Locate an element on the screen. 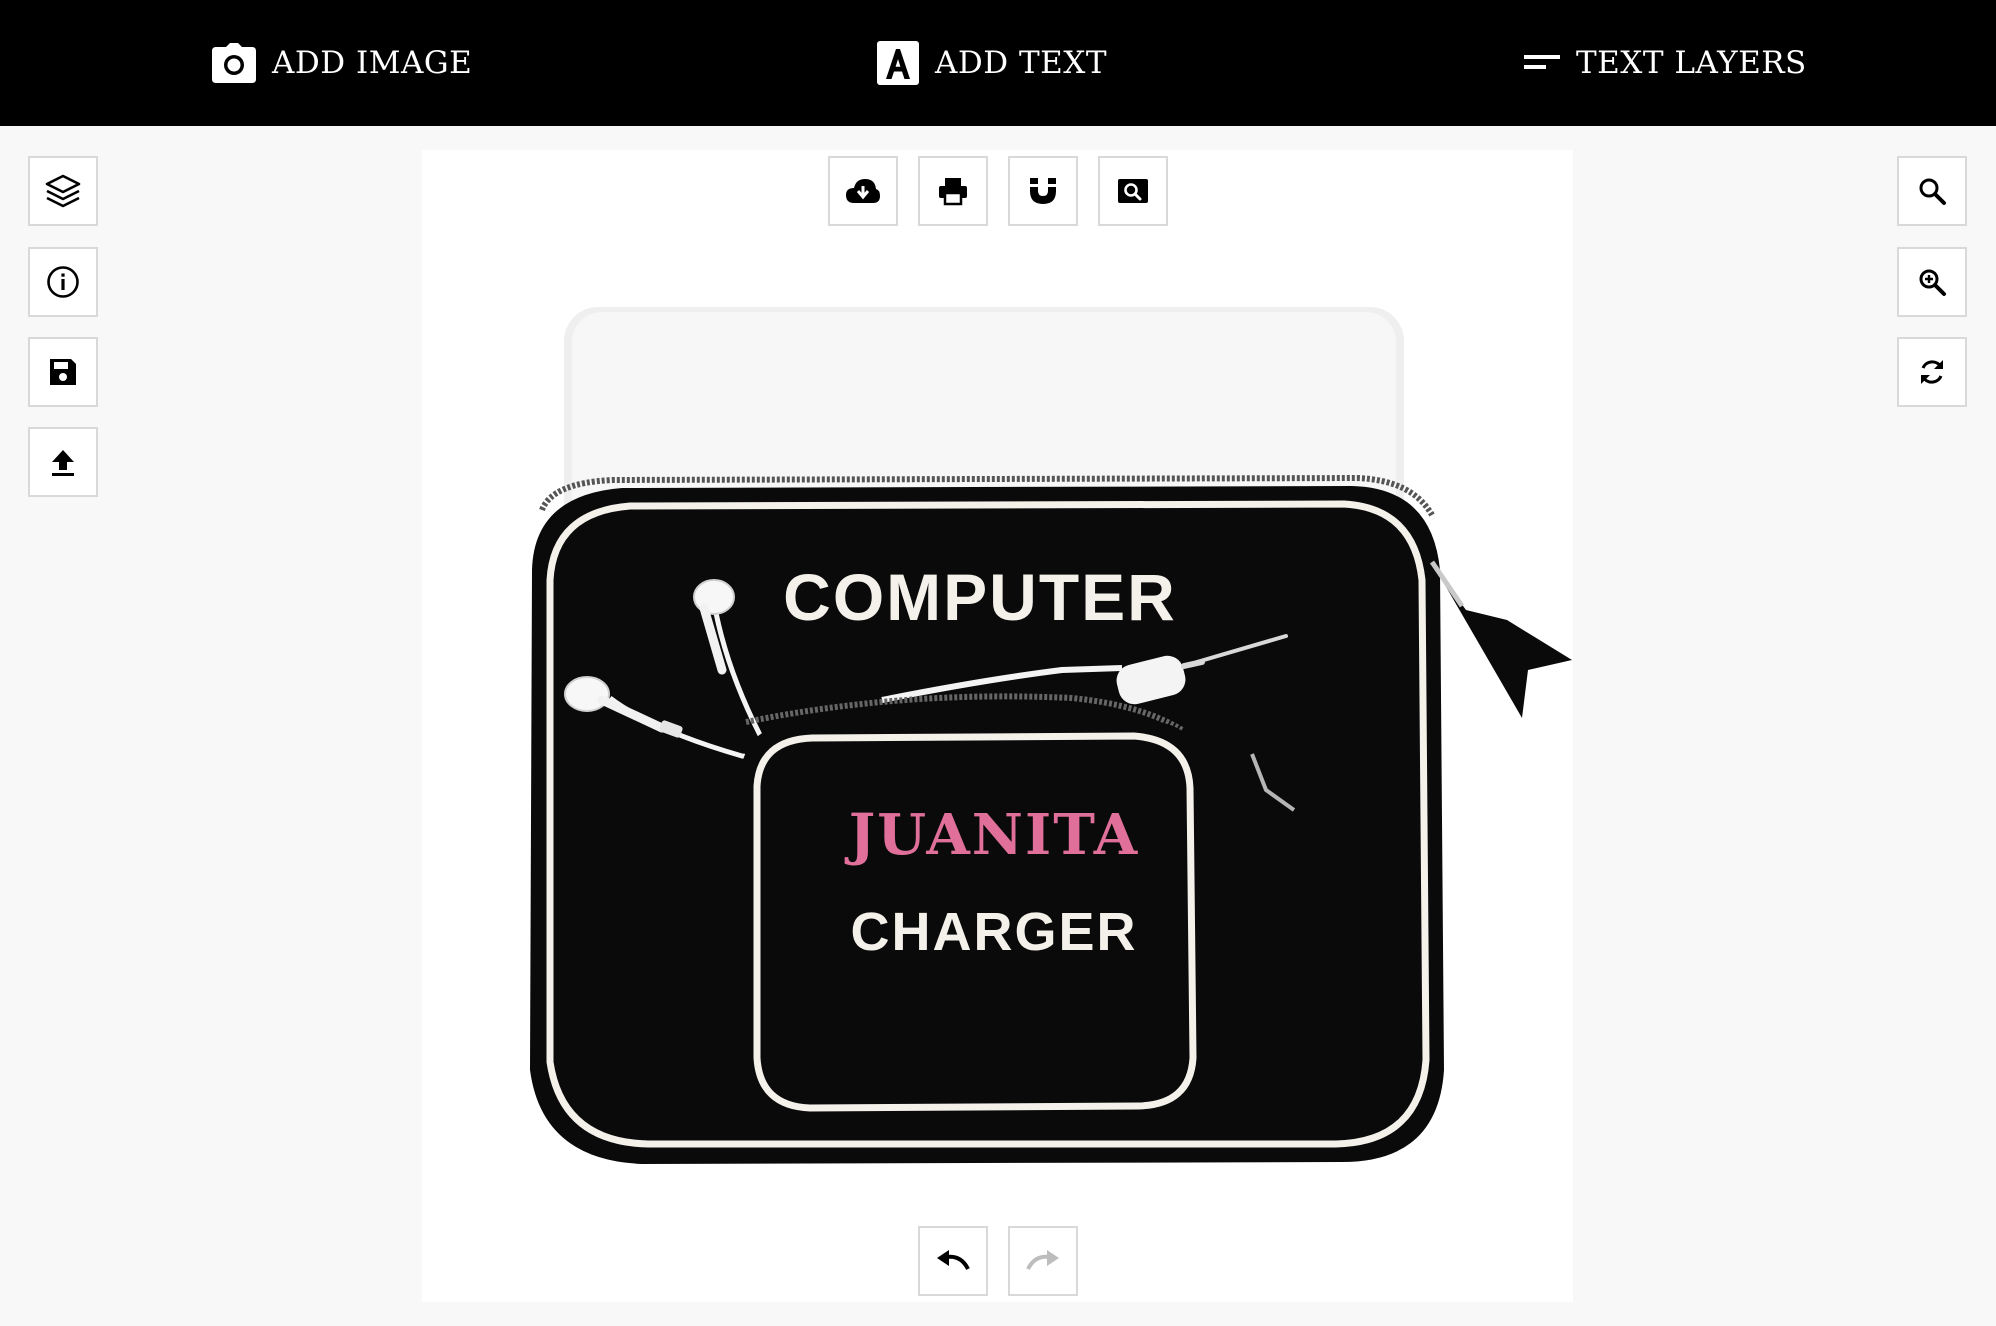  preview-button is located at coordinates (1133, 191).